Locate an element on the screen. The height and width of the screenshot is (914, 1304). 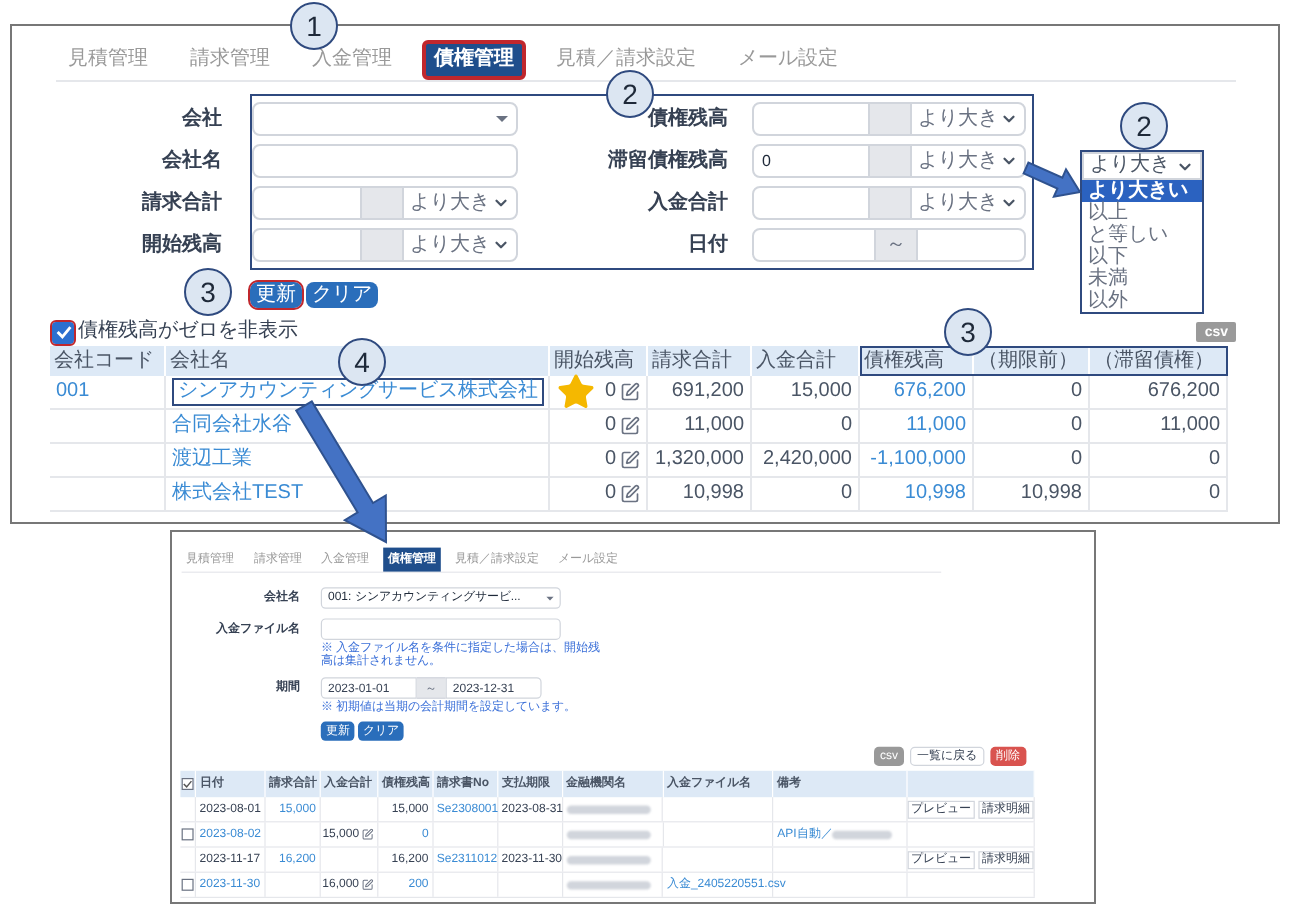
table-cell: 2,420,000 is located at coordinates (807, 460).